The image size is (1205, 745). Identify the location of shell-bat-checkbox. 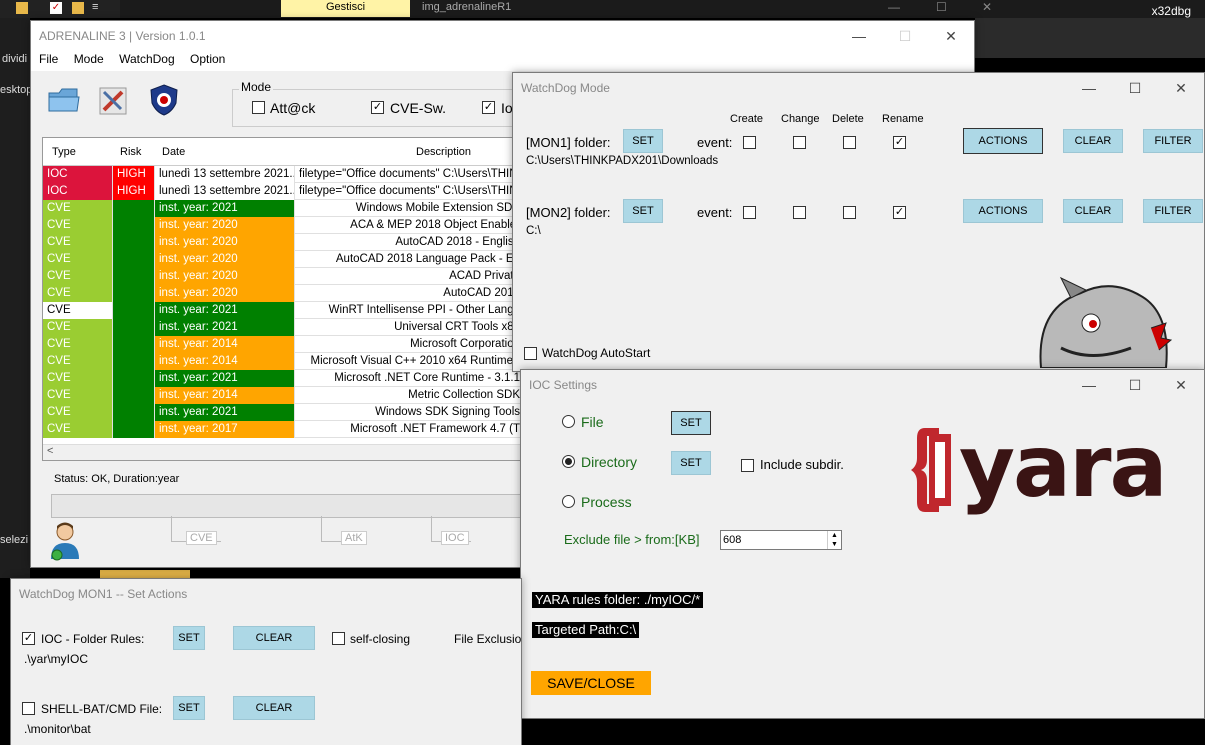
(28, 708).